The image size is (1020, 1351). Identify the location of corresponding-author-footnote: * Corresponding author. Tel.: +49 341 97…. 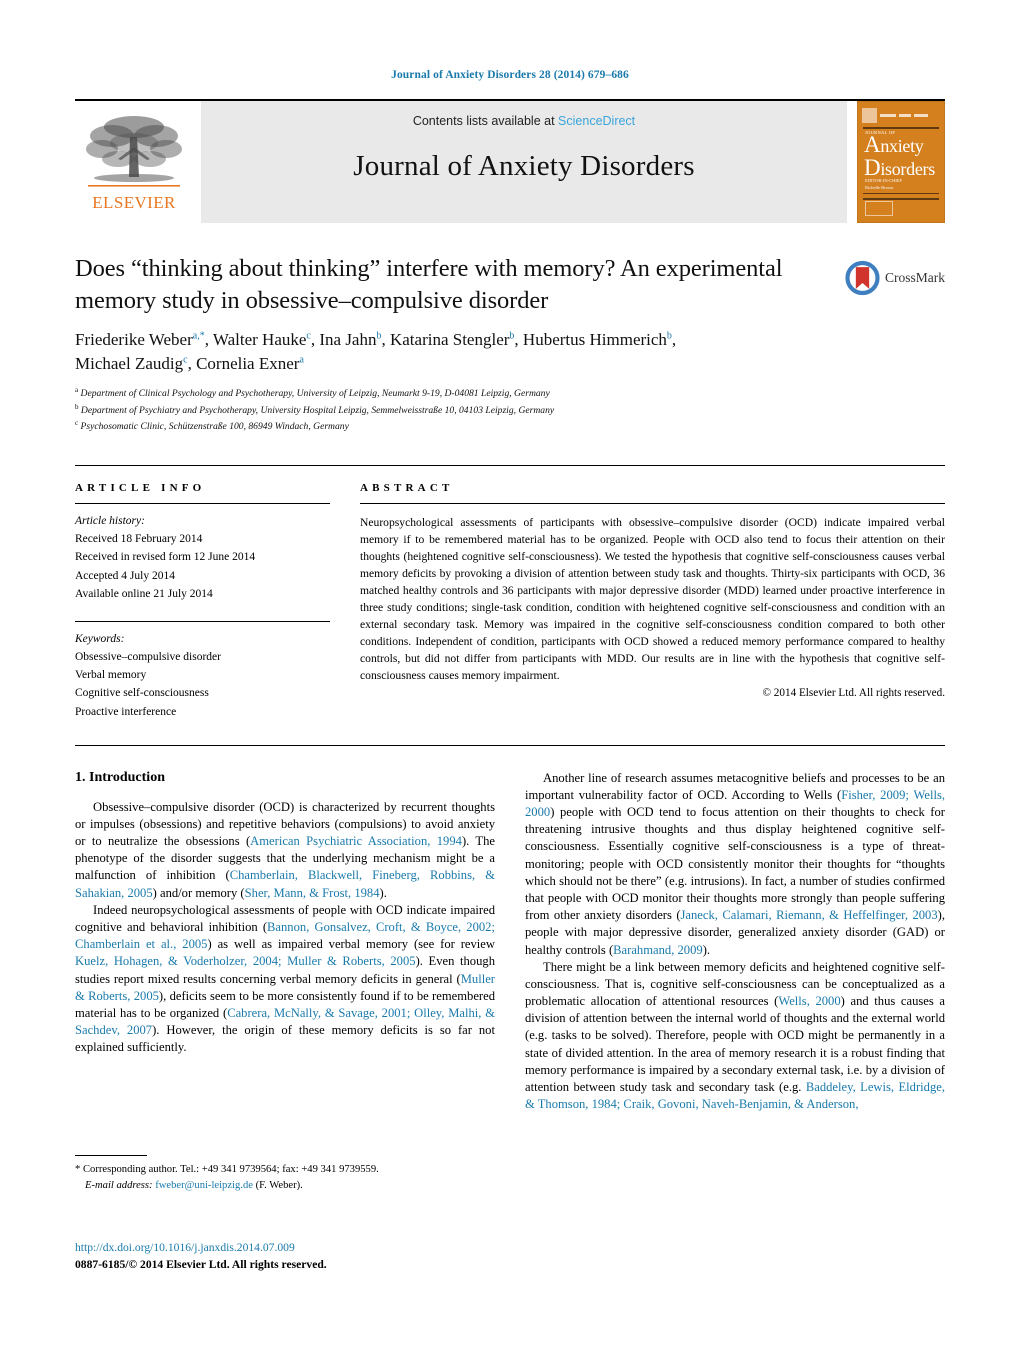
(285, 1174).